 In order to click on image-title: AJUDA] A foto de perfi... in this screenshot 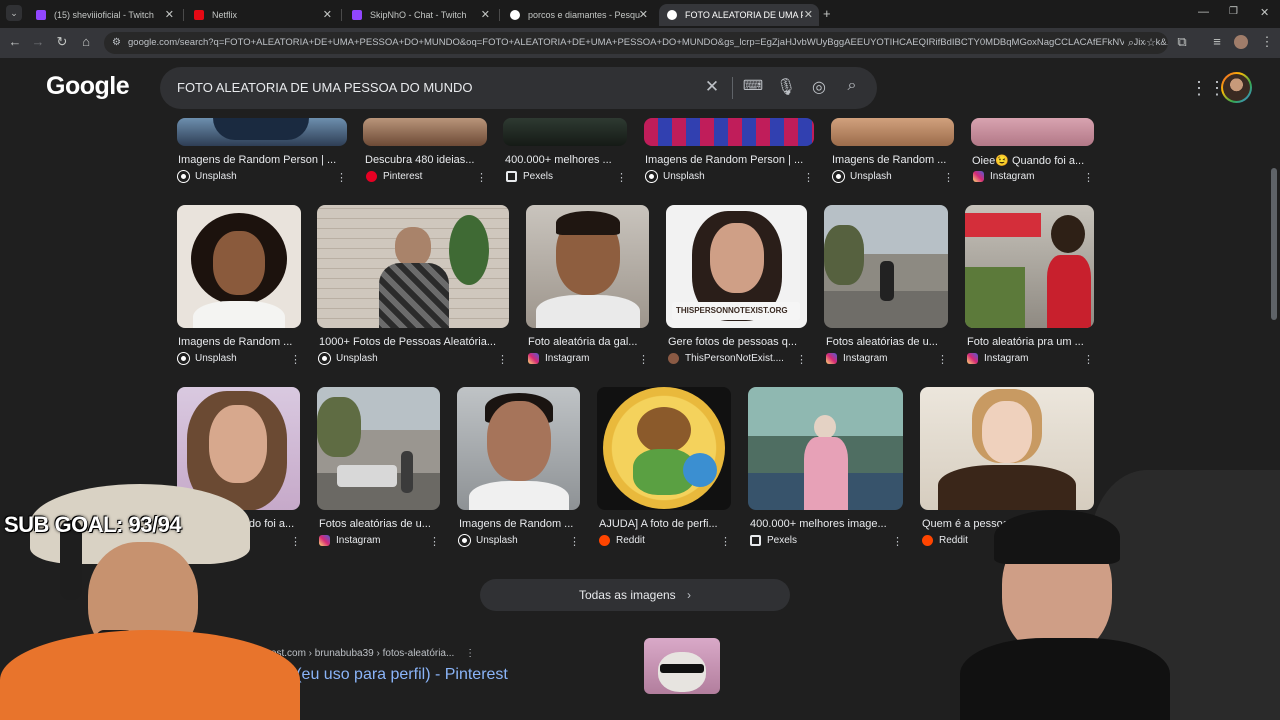, I will do `click(666, 524)`.